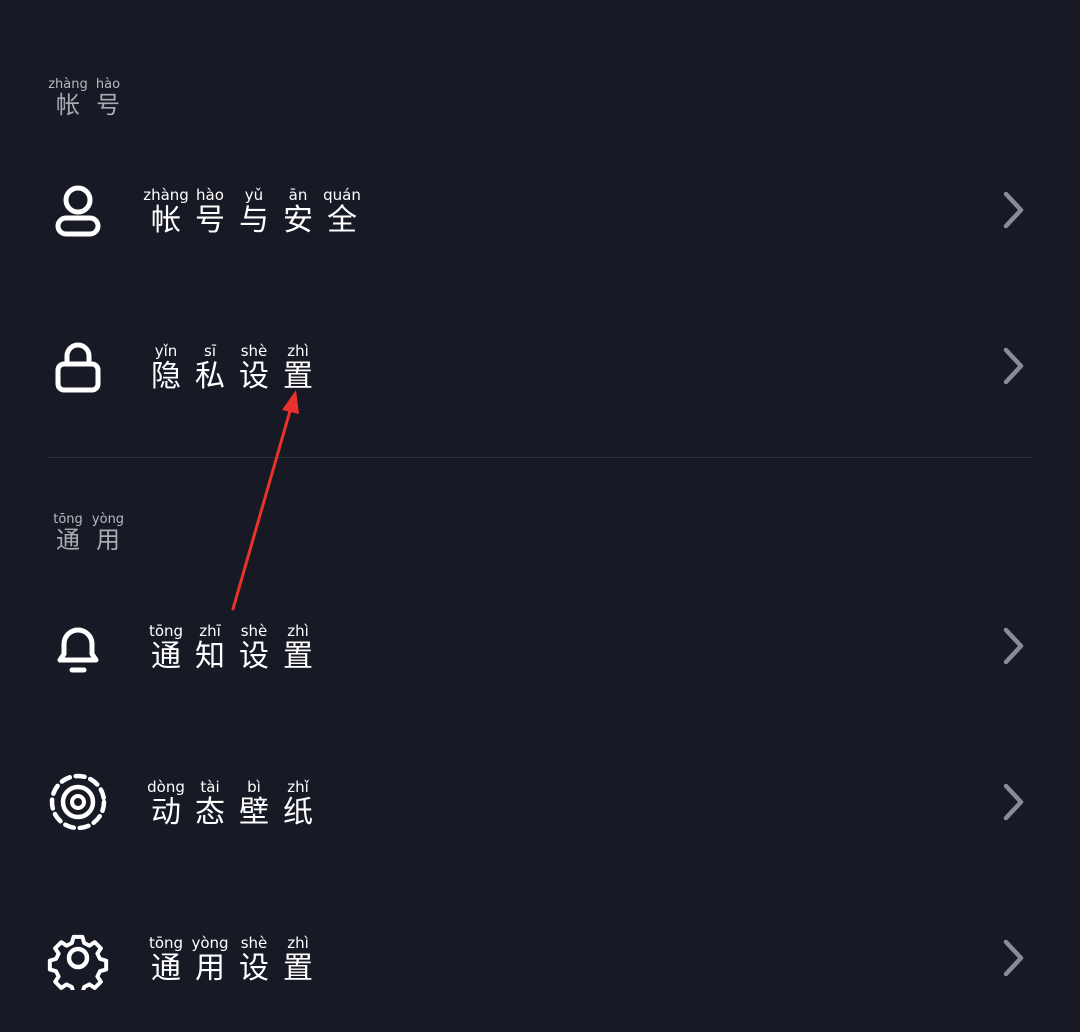 This screenshot has height=1032, width=1080. I want to click on pinyin: yǐn, so click(166, 351).